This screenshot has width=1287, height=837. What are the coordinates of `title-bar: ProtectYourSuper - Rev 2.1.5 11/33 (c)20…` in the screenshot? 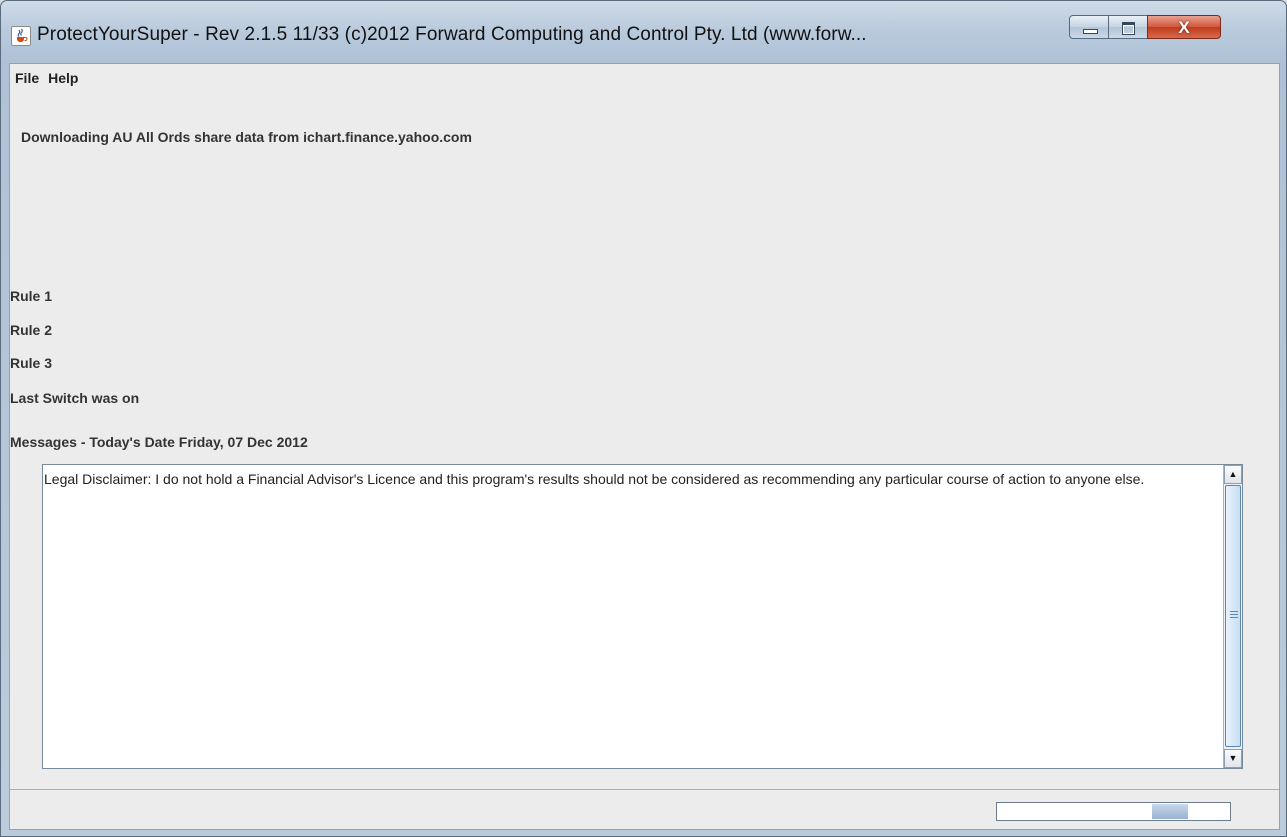 It's located at (643, 32).